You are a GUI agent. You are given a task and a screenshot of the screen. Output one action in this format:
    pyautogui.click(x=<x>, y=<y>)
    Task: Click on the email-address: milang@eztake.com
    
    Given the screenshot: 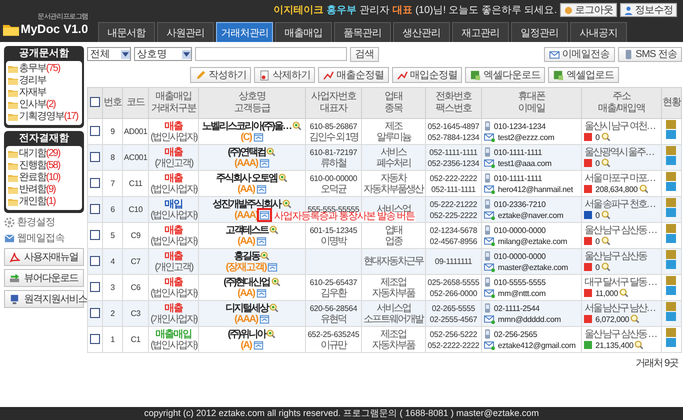 What is the action you would take?
    pyautogui.click(x=533, y=241)
    